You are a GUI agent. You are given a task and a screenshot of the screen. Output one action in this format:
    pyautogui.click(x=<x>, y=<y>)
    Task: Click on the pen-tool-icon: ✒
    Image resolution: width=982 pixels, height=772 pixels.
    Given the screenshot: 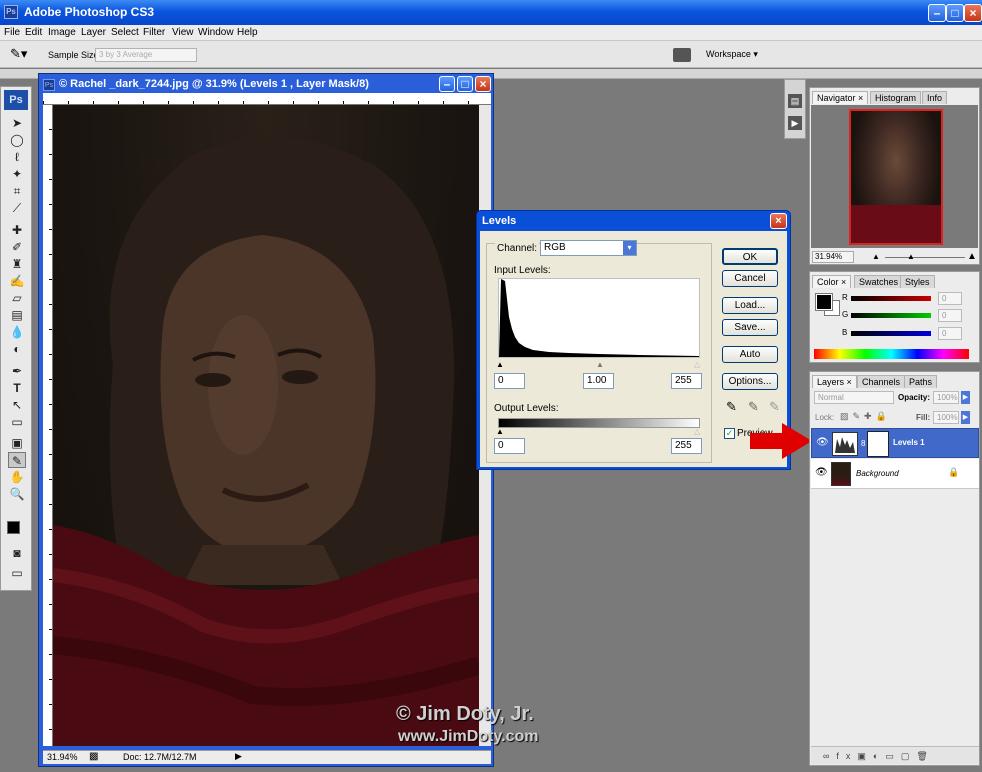 What is the action you would take?
    pyautogui.click(x=17, y=371)
    